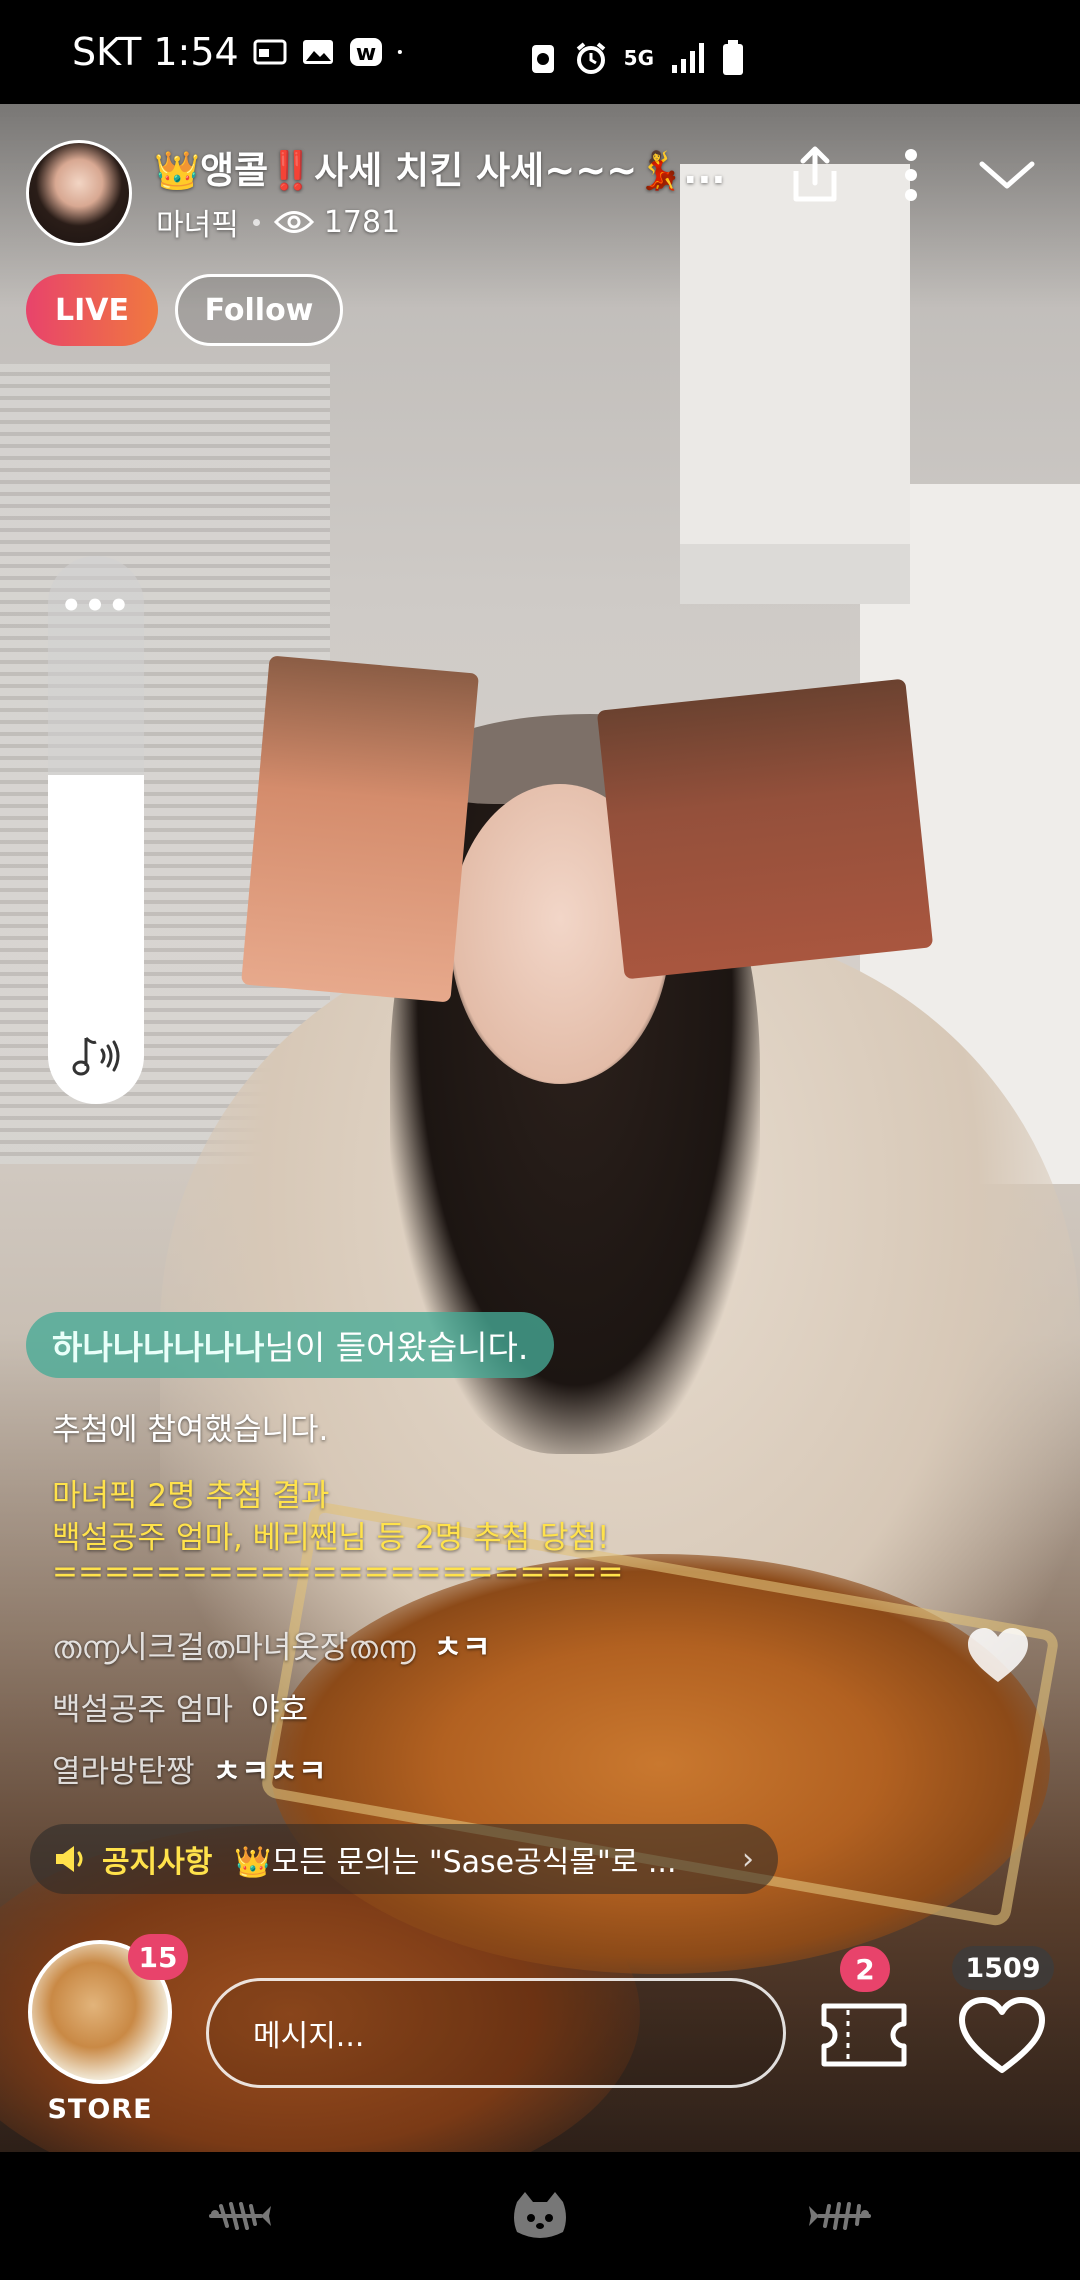 This screenshot has height=2280, width=1080. Describe the element at coordinates (259, 310) in the screenshot. I see `follow-button: Follow` at that location.